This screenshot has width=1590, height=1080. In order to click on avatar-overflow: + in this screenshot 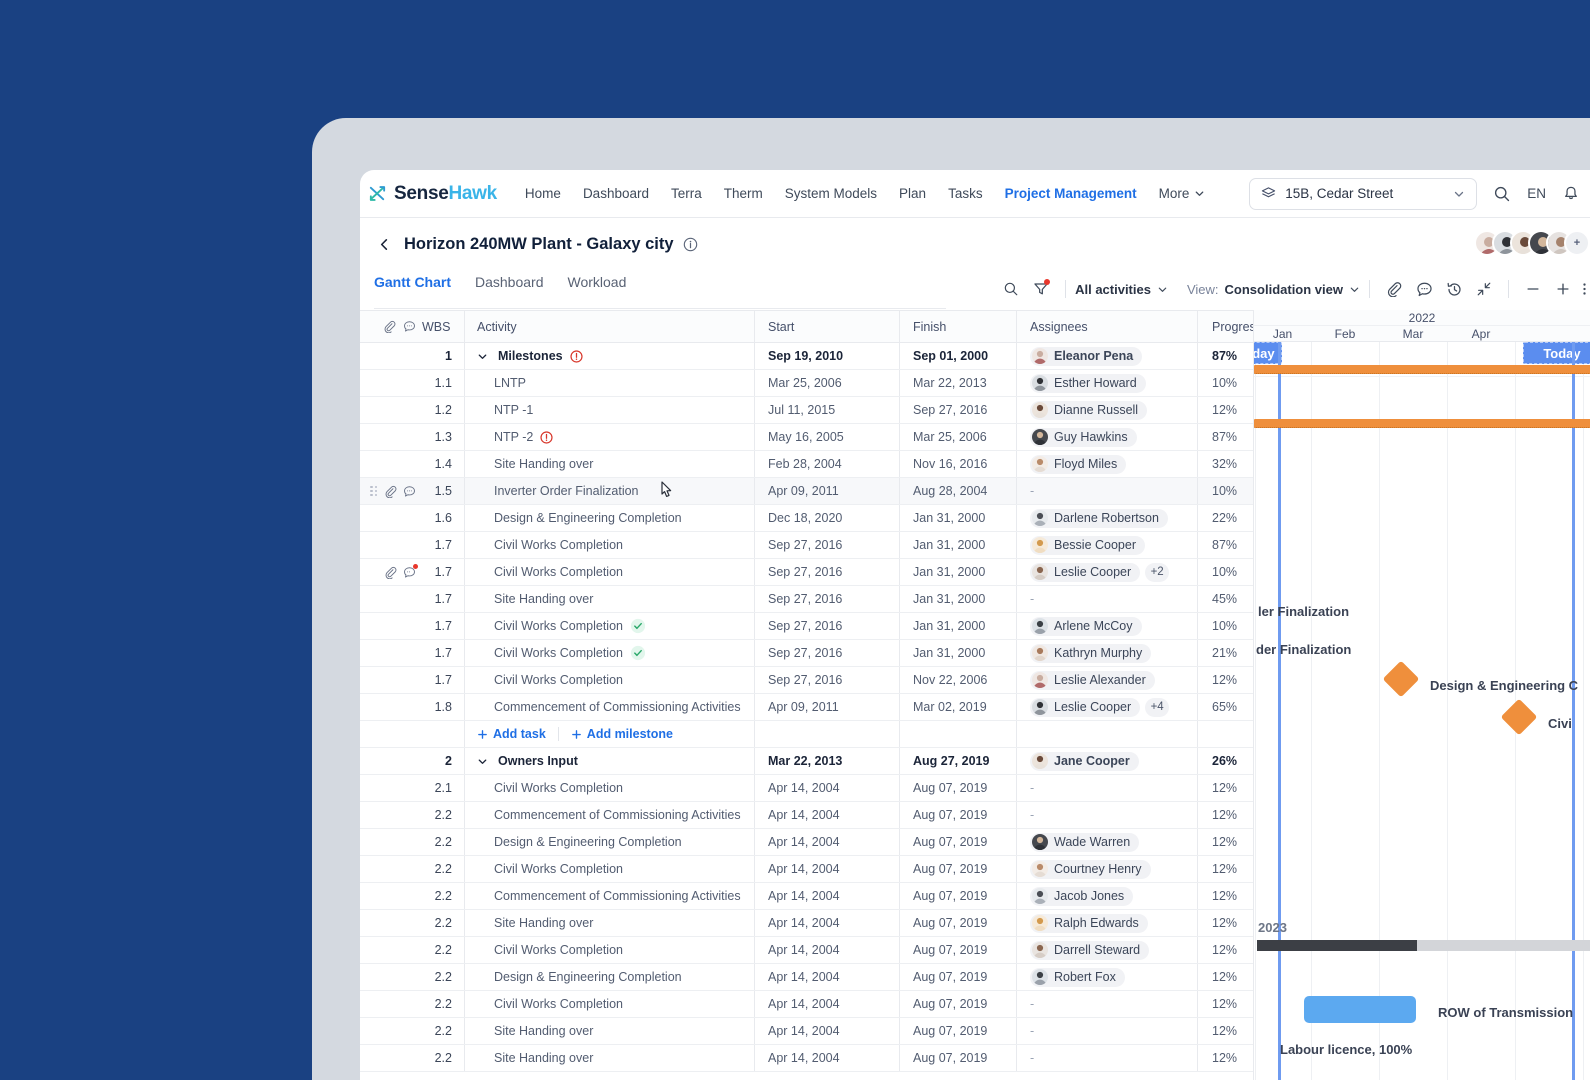, I will do `click(1577, 243)`.